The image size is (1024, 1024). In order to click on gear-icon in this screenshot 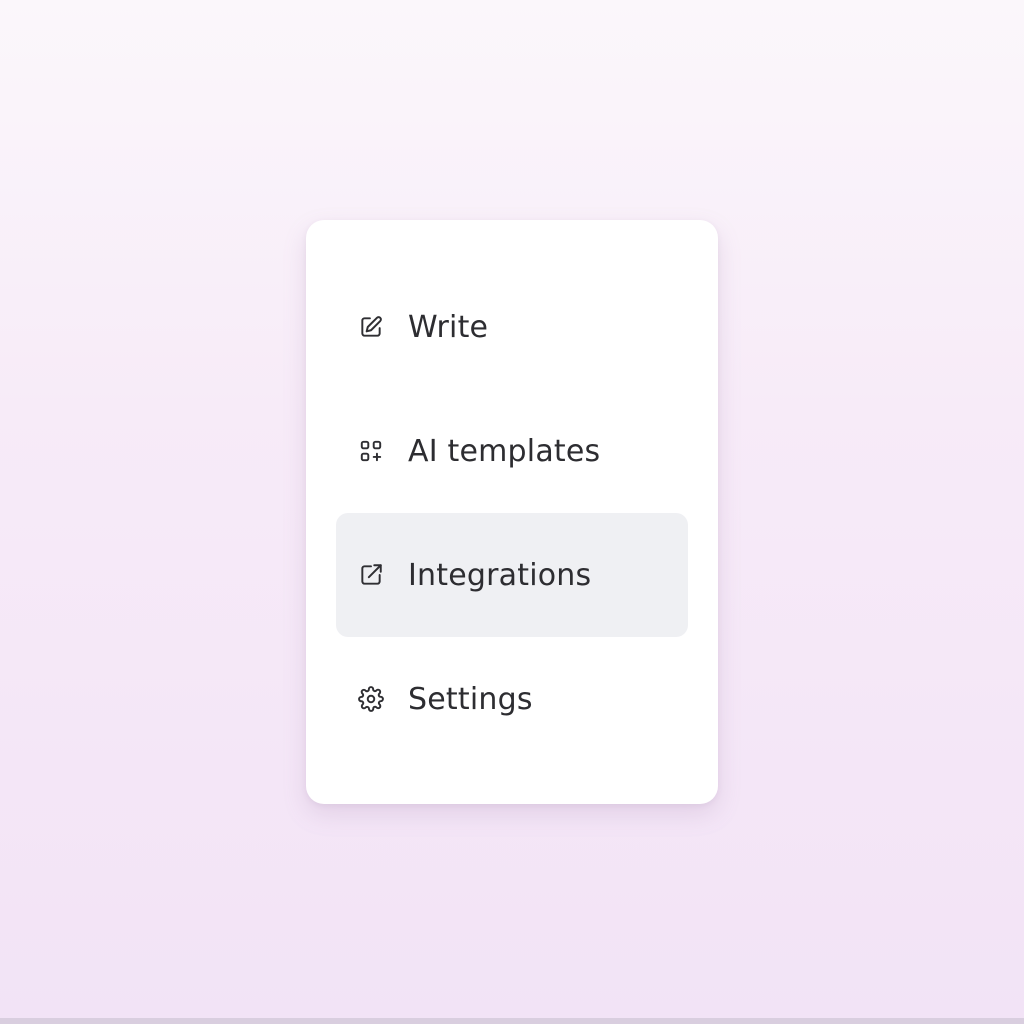, I will do `click(371, 699)`.